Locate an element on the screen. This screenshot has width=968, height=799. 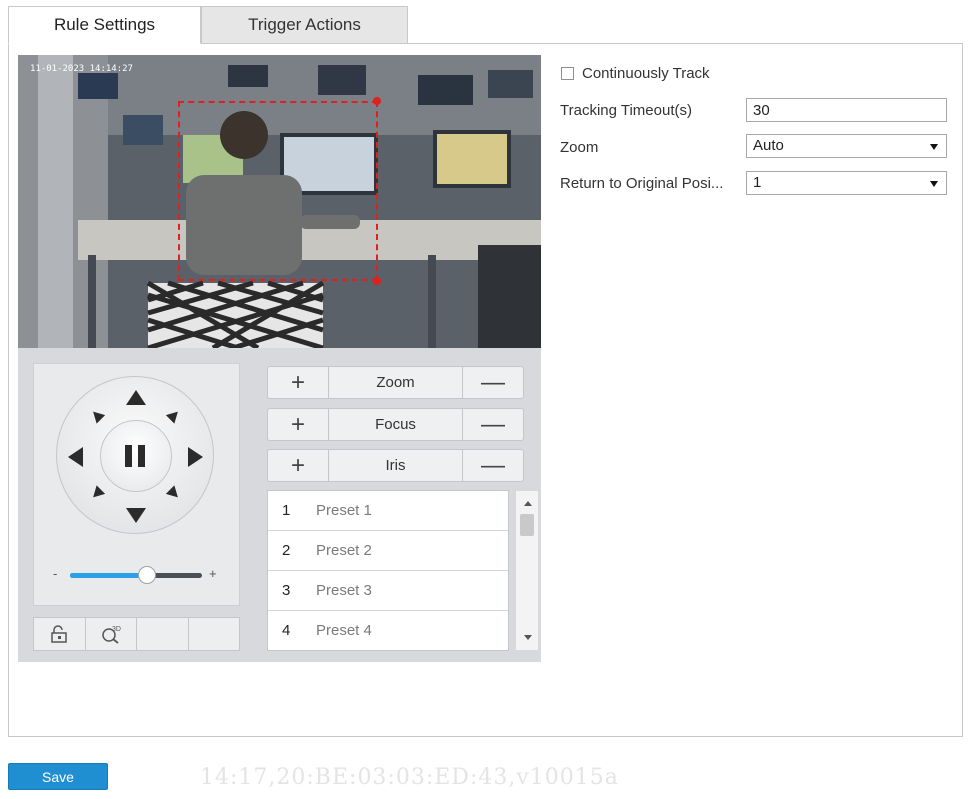
zoom-label: Zoom is located at coordinates (395, 382).